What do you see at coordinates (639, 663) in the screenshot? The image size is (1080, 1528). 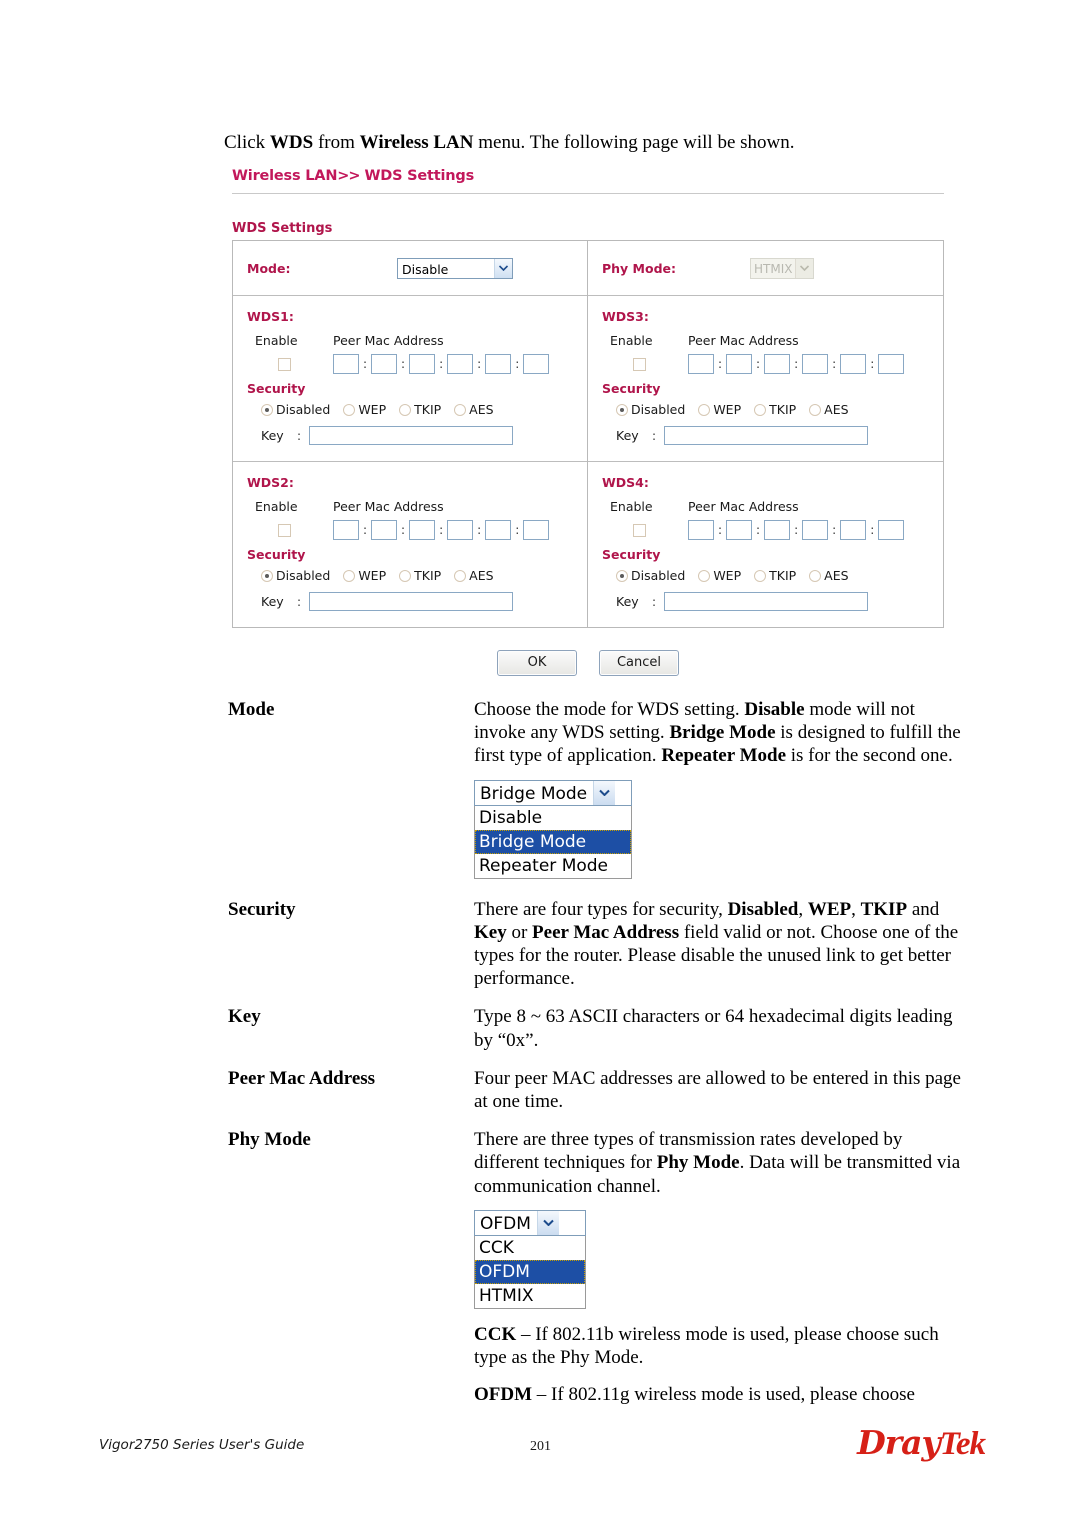 I see `cancel-button: Cancel` at bounding box center [639, 663].